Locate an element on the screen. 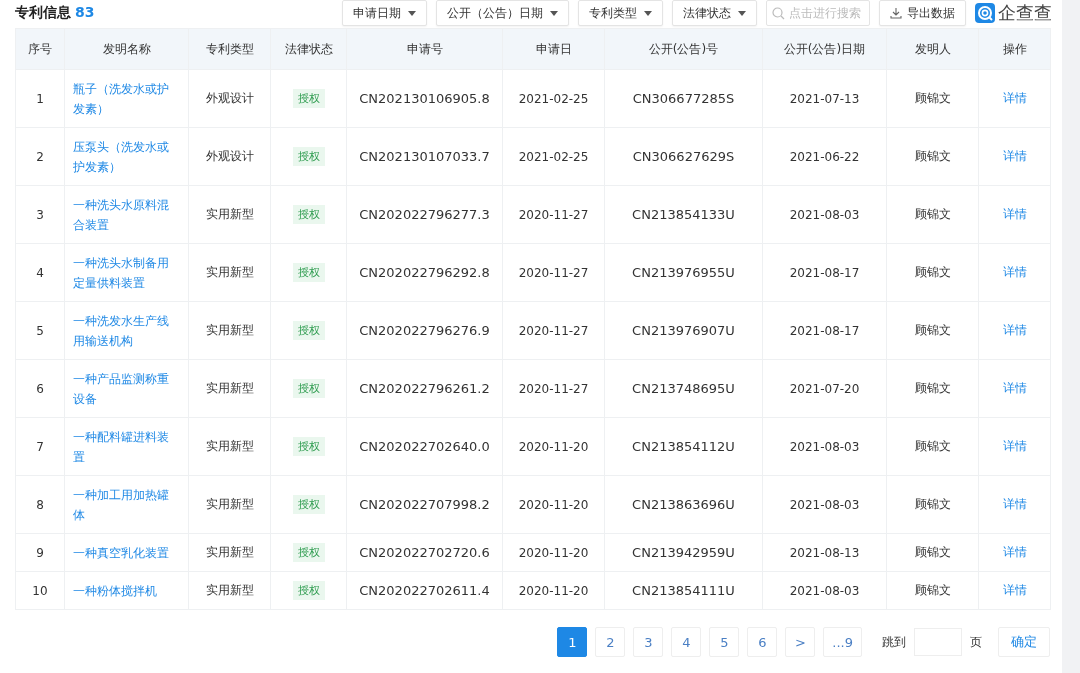 This screenshot has height=673, width=1080. table-cell: 10 is located at coordinates (40, 590).